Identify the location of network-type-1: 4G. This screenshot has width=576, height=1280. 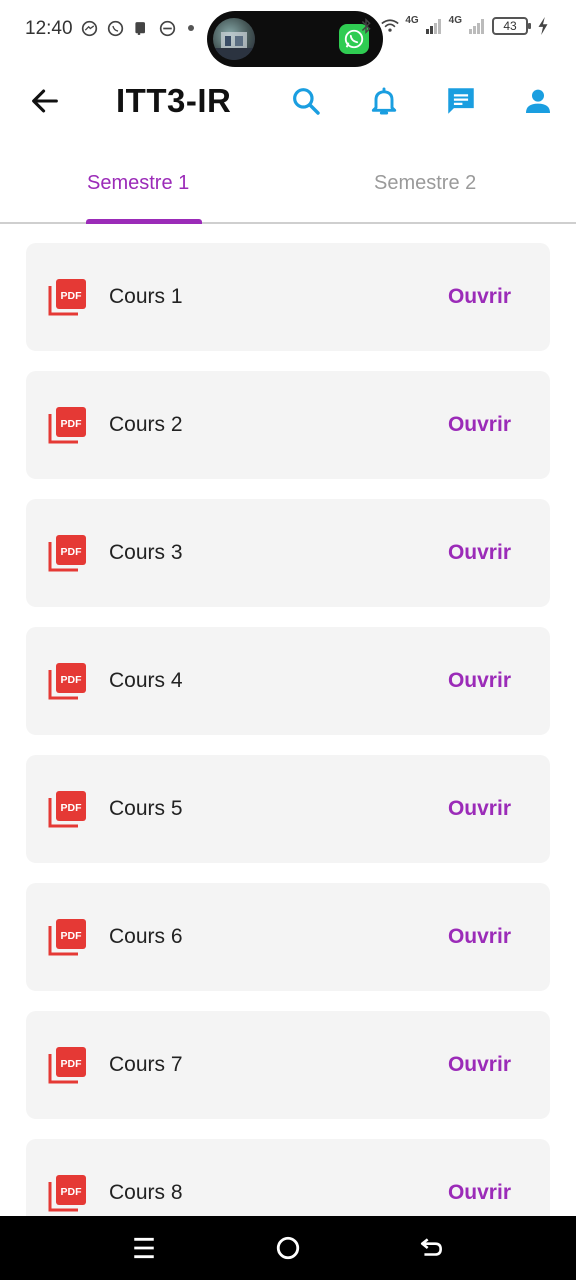
(412, 20).